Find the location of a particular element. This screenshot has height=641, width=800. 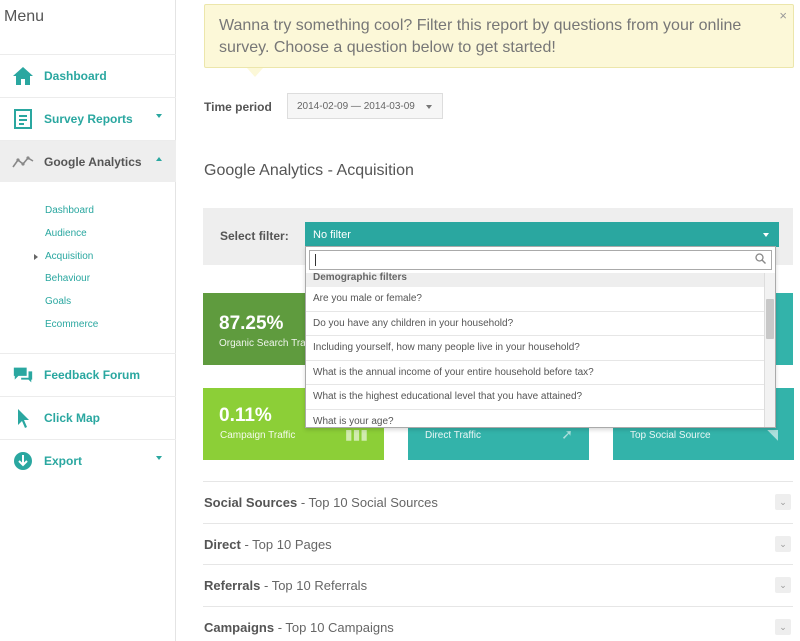

stat-card-right is located at coordinates (784, 329).